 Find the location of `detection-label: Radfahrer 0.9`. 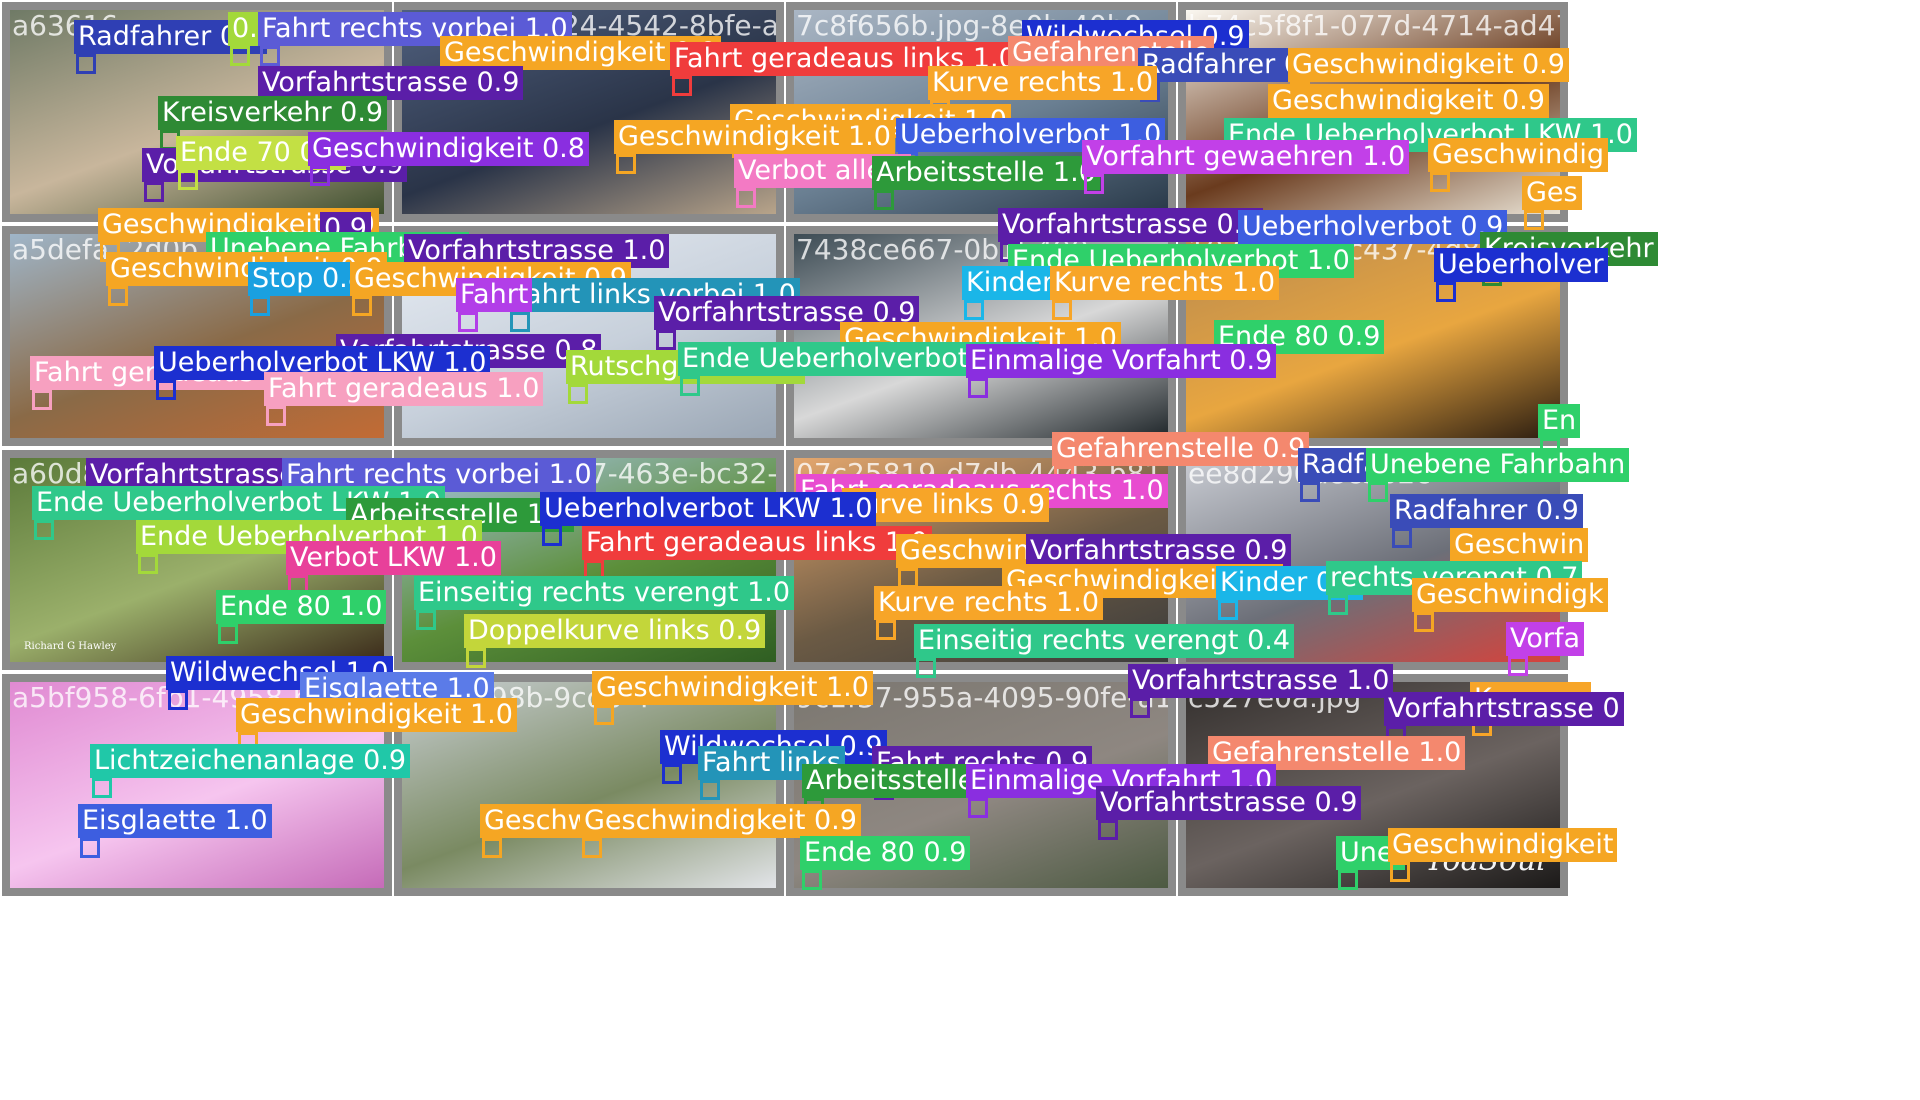

detection-label: Radfahrer 0.9 is located at coordinates (1486, 511).